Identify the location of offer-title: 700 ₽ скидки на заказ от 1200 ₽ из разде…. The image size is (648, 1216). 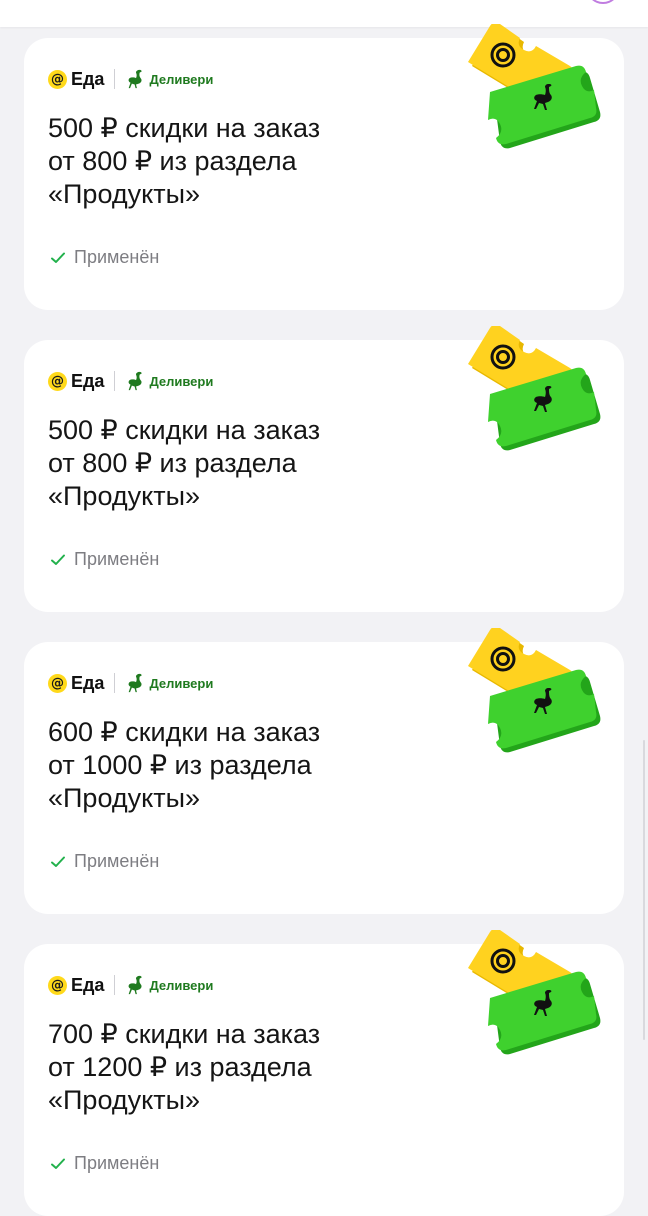
(228, 1067).